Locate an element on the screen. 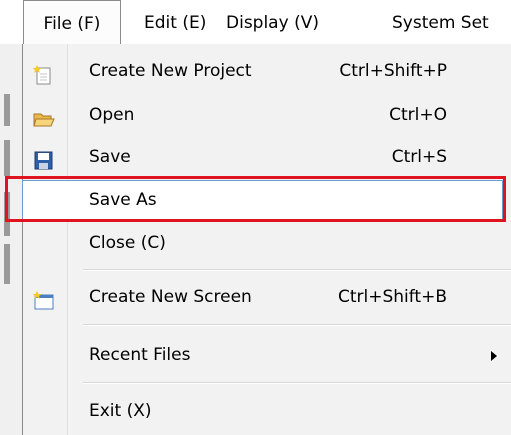  menu-item-label: Open is located at coordinates (112, 115).